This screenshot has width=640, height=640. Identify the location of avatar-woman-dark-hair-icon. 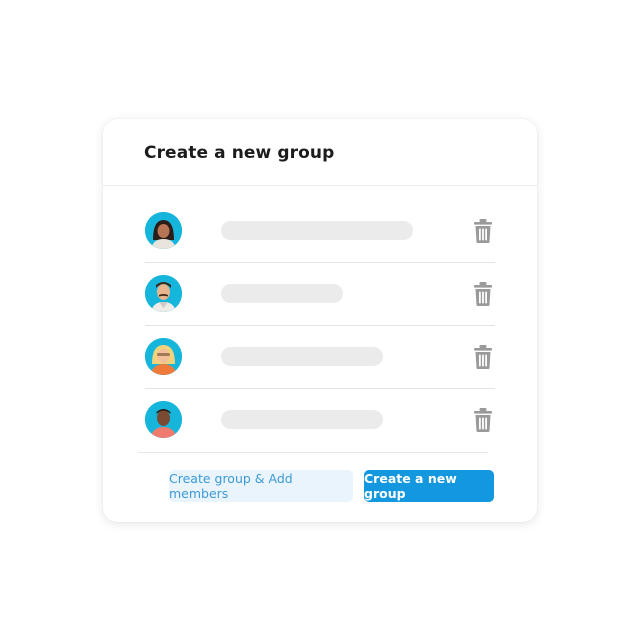
(163, 230).